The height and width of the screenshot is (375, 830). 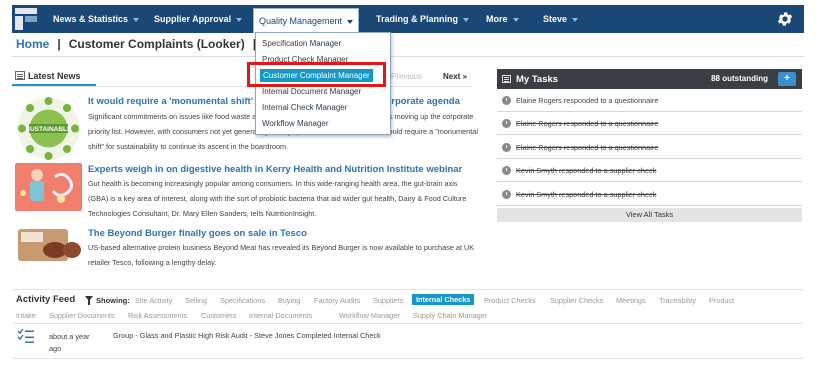 What do you see at coordinates (406, 76) in the screenshot?
I see `news-previous-link: Previous` at bounding box center [406, 76].